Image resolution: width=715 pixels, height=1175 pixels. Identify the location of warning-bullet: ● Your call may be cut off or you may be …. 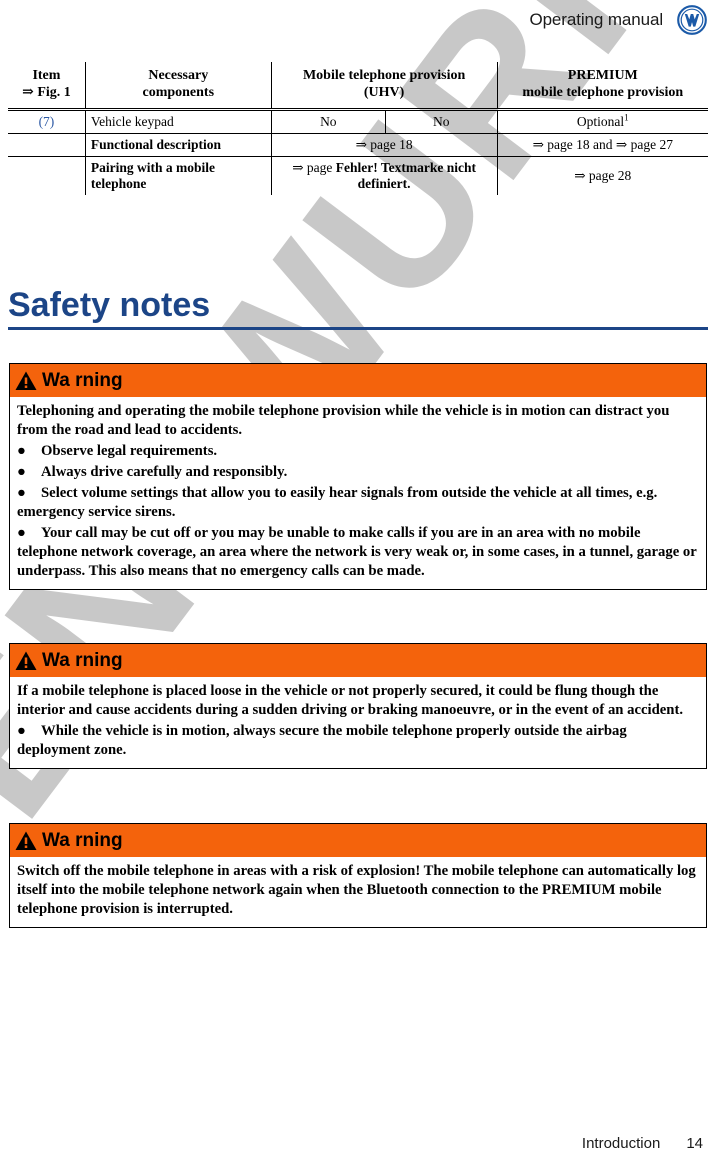
(358, 552).